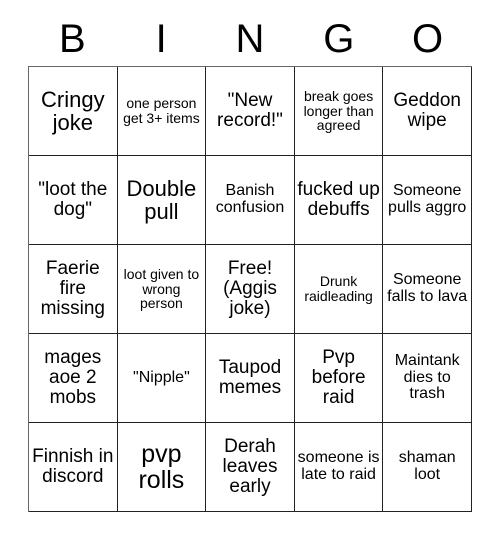  I want to click on bingo-cell: "Nipple", so click(162, 378).